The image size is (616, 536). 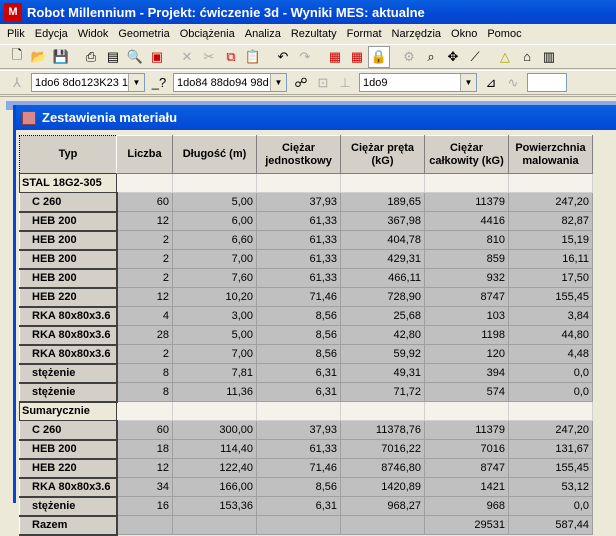 What do you see at coordinates (475, 57) in the screenshot?
I see `rotate-icon: ⟋` at bounding box center [475, 57].